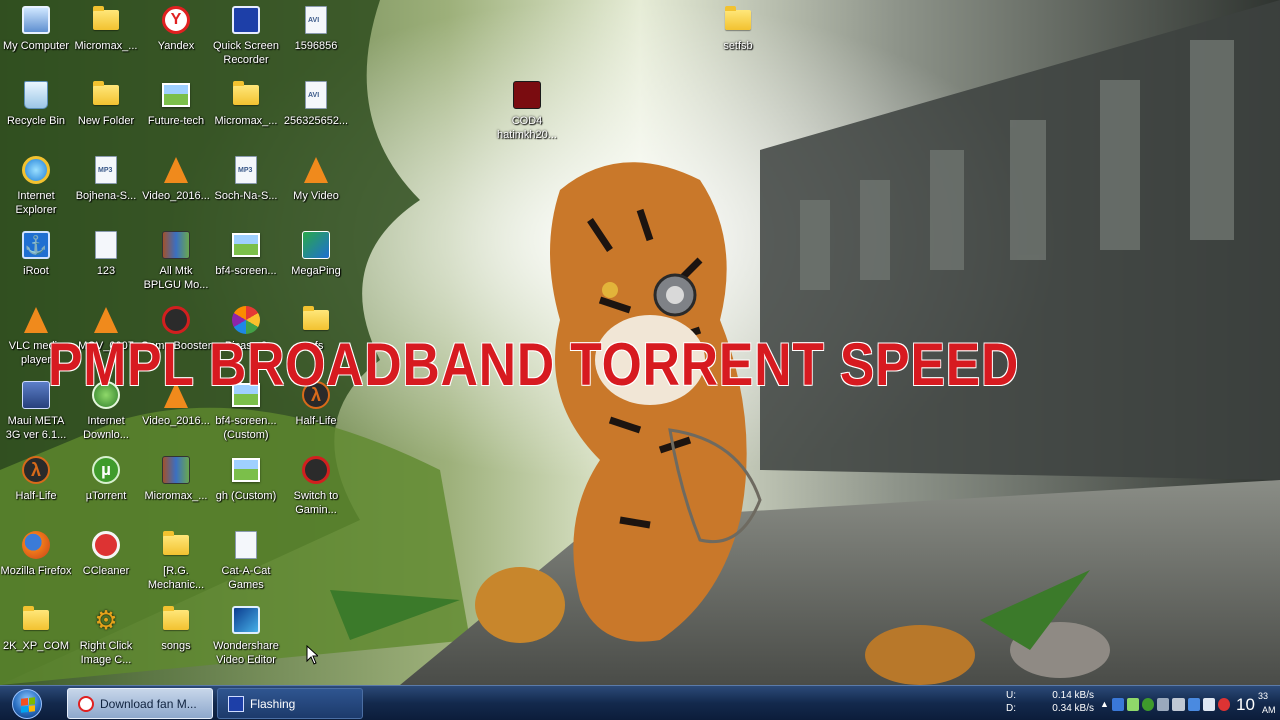 This screenshot has width=1280, height=720. I want to click on system-tray: ▲, so click(1165, 704).